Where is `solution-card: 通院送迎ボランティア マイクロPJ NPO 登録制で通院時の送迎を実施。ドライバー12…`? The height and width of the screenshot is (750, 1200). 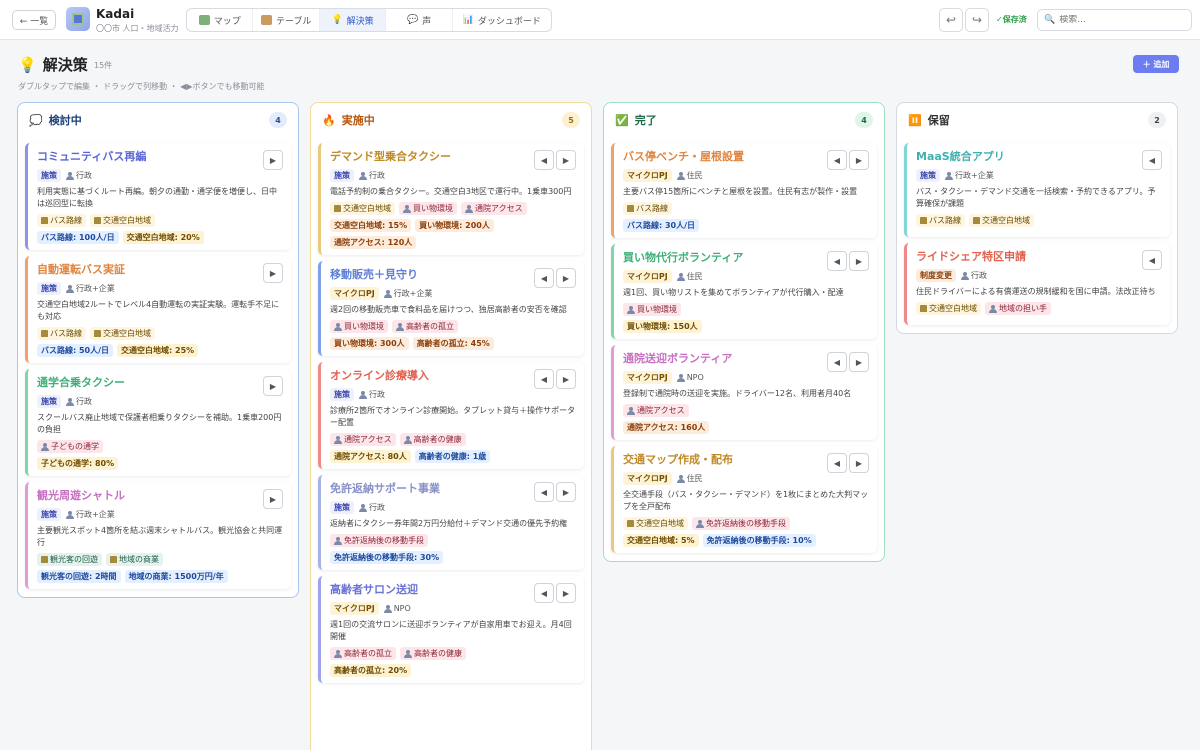
solution-card: 通院送迎ボランティア マイクロPJ NPO 登録制で通院時の送迎を実施。ドライバー12… is located at coordinates (744, 392).